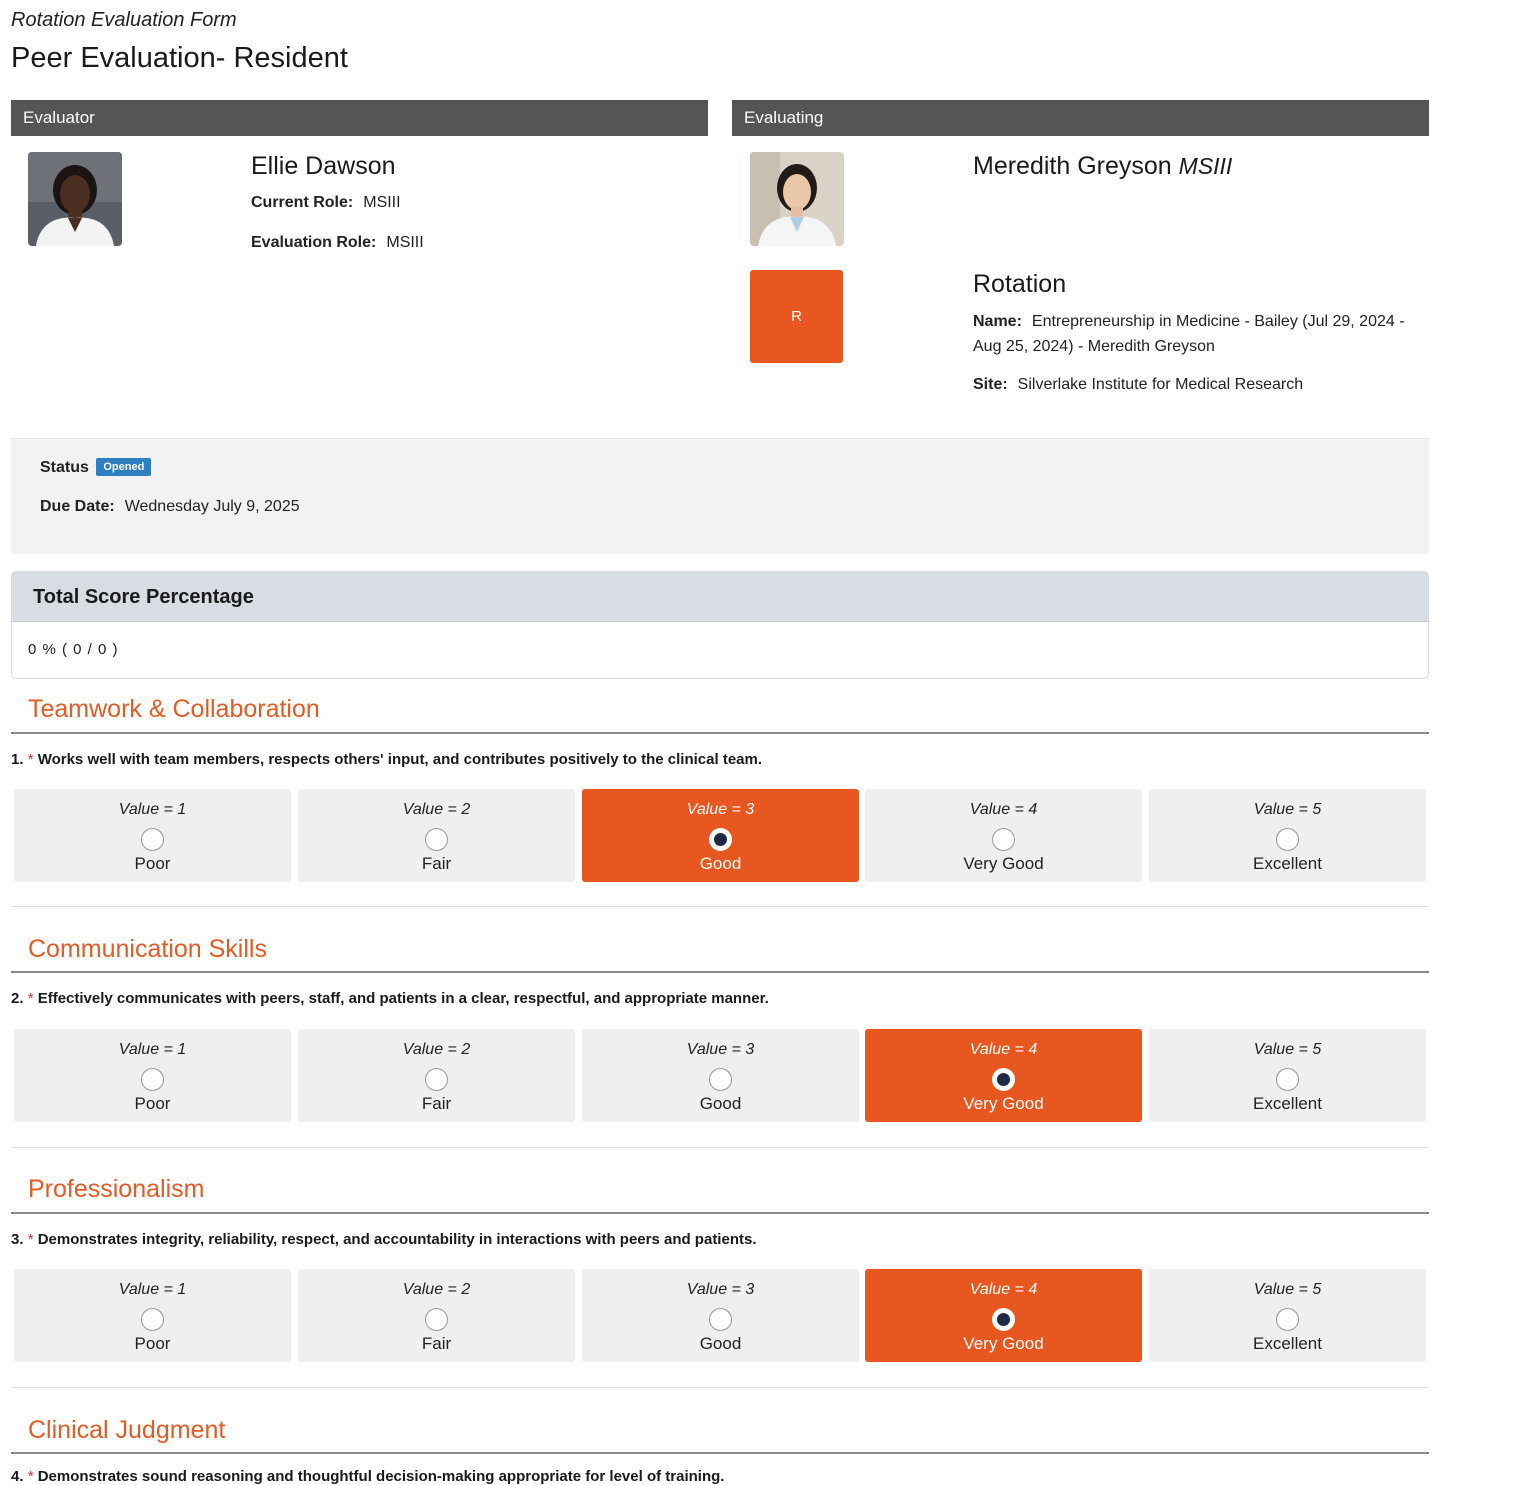  I want to click on due-date-label: Due Date:, so click(77, 506).